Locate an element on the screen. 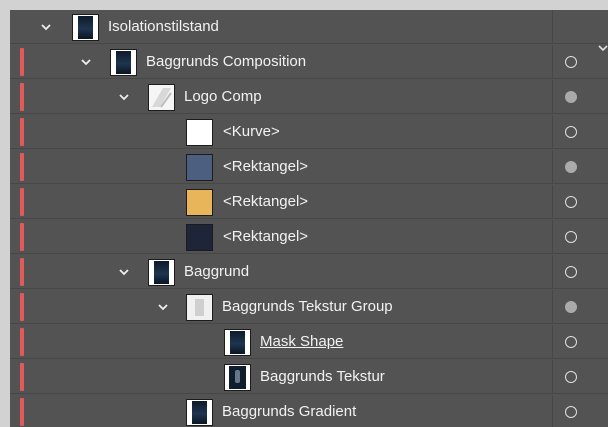  layer-name: Baggrund is located at coordinates (217, 271).